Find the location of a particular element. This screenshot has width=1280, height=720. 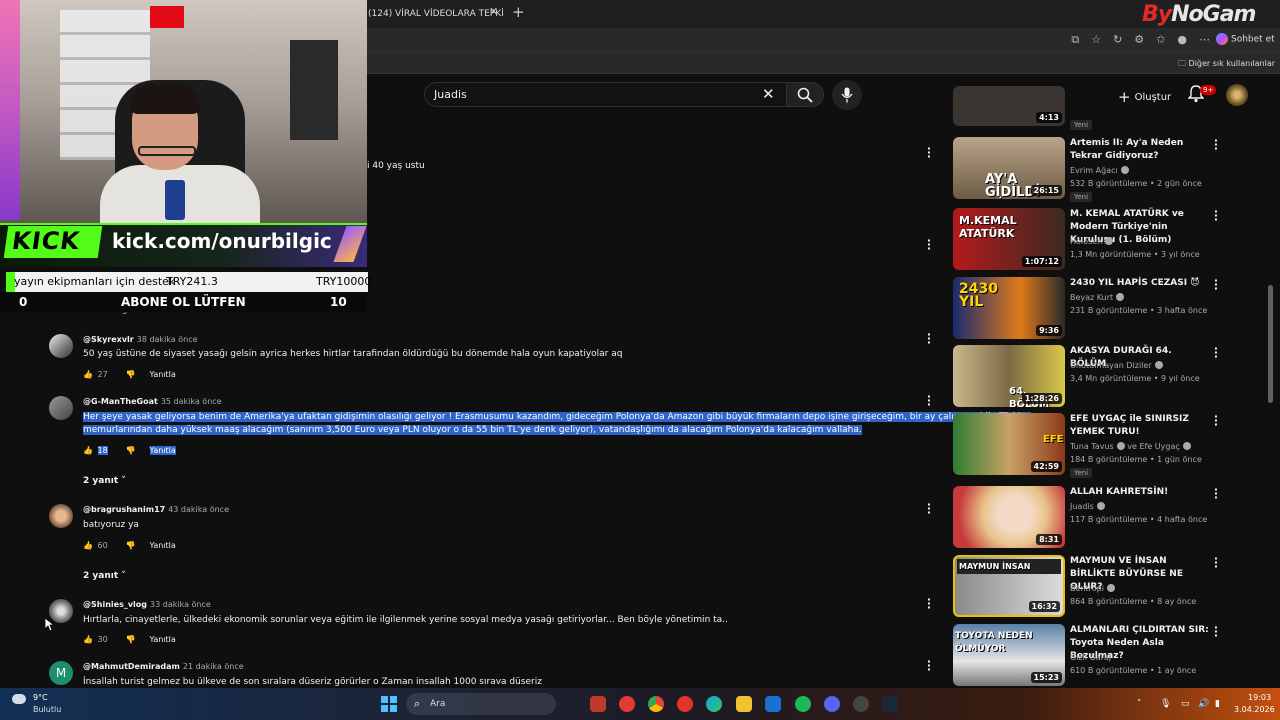

browser-tab: (124) VİRAL VİDEOLARA TEPKİ - Y is located at coordinates (433, 14).